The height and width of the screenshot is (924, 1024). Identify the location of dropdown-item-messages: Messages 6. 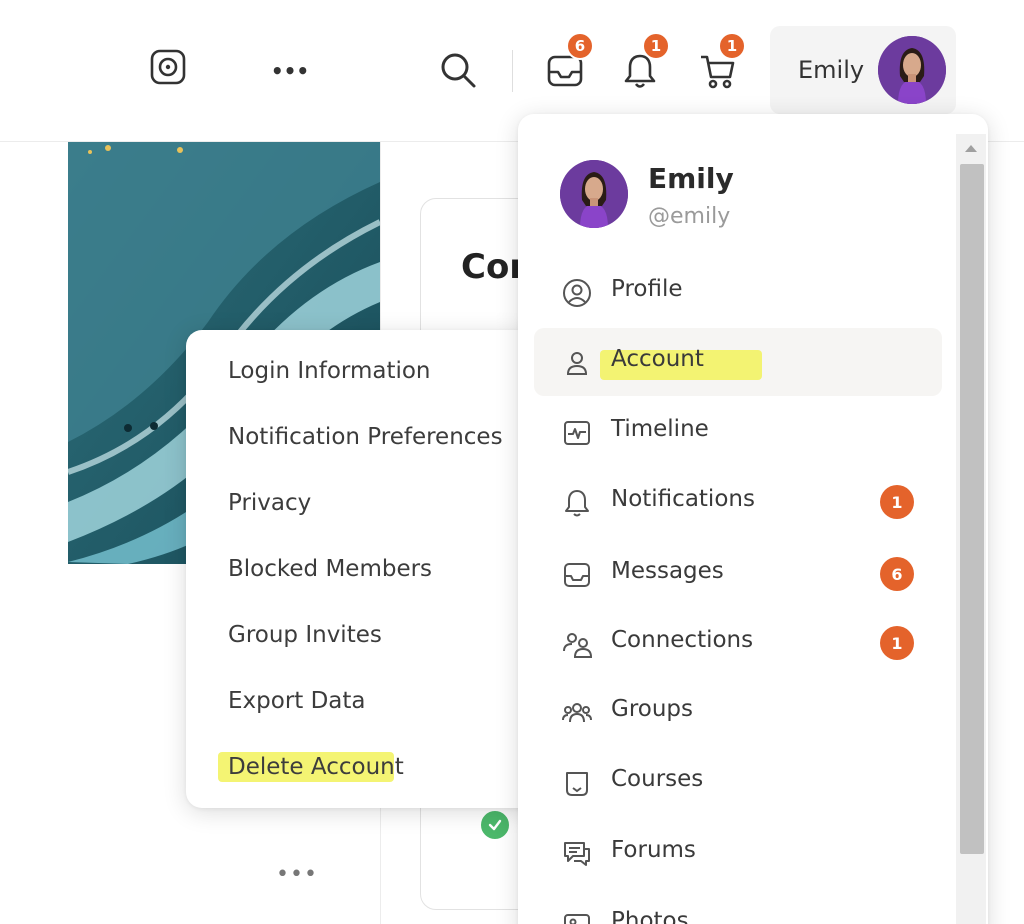
(738, 574).